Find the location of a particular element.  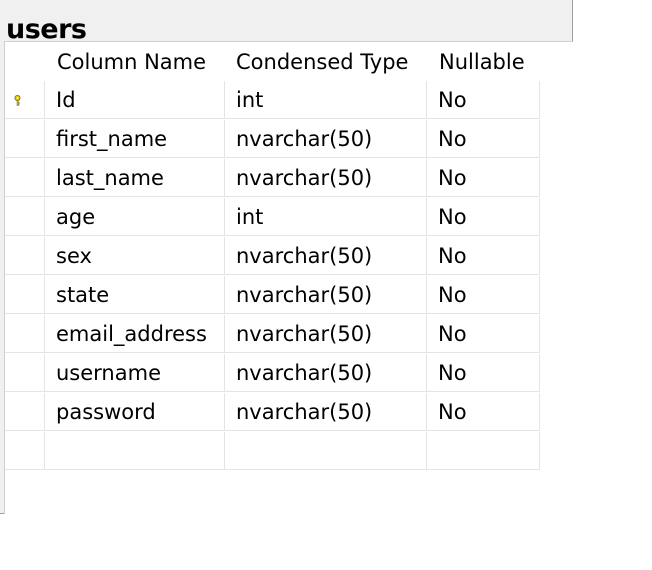

cell-column-name: last_name is located at coordinates (135, 178).